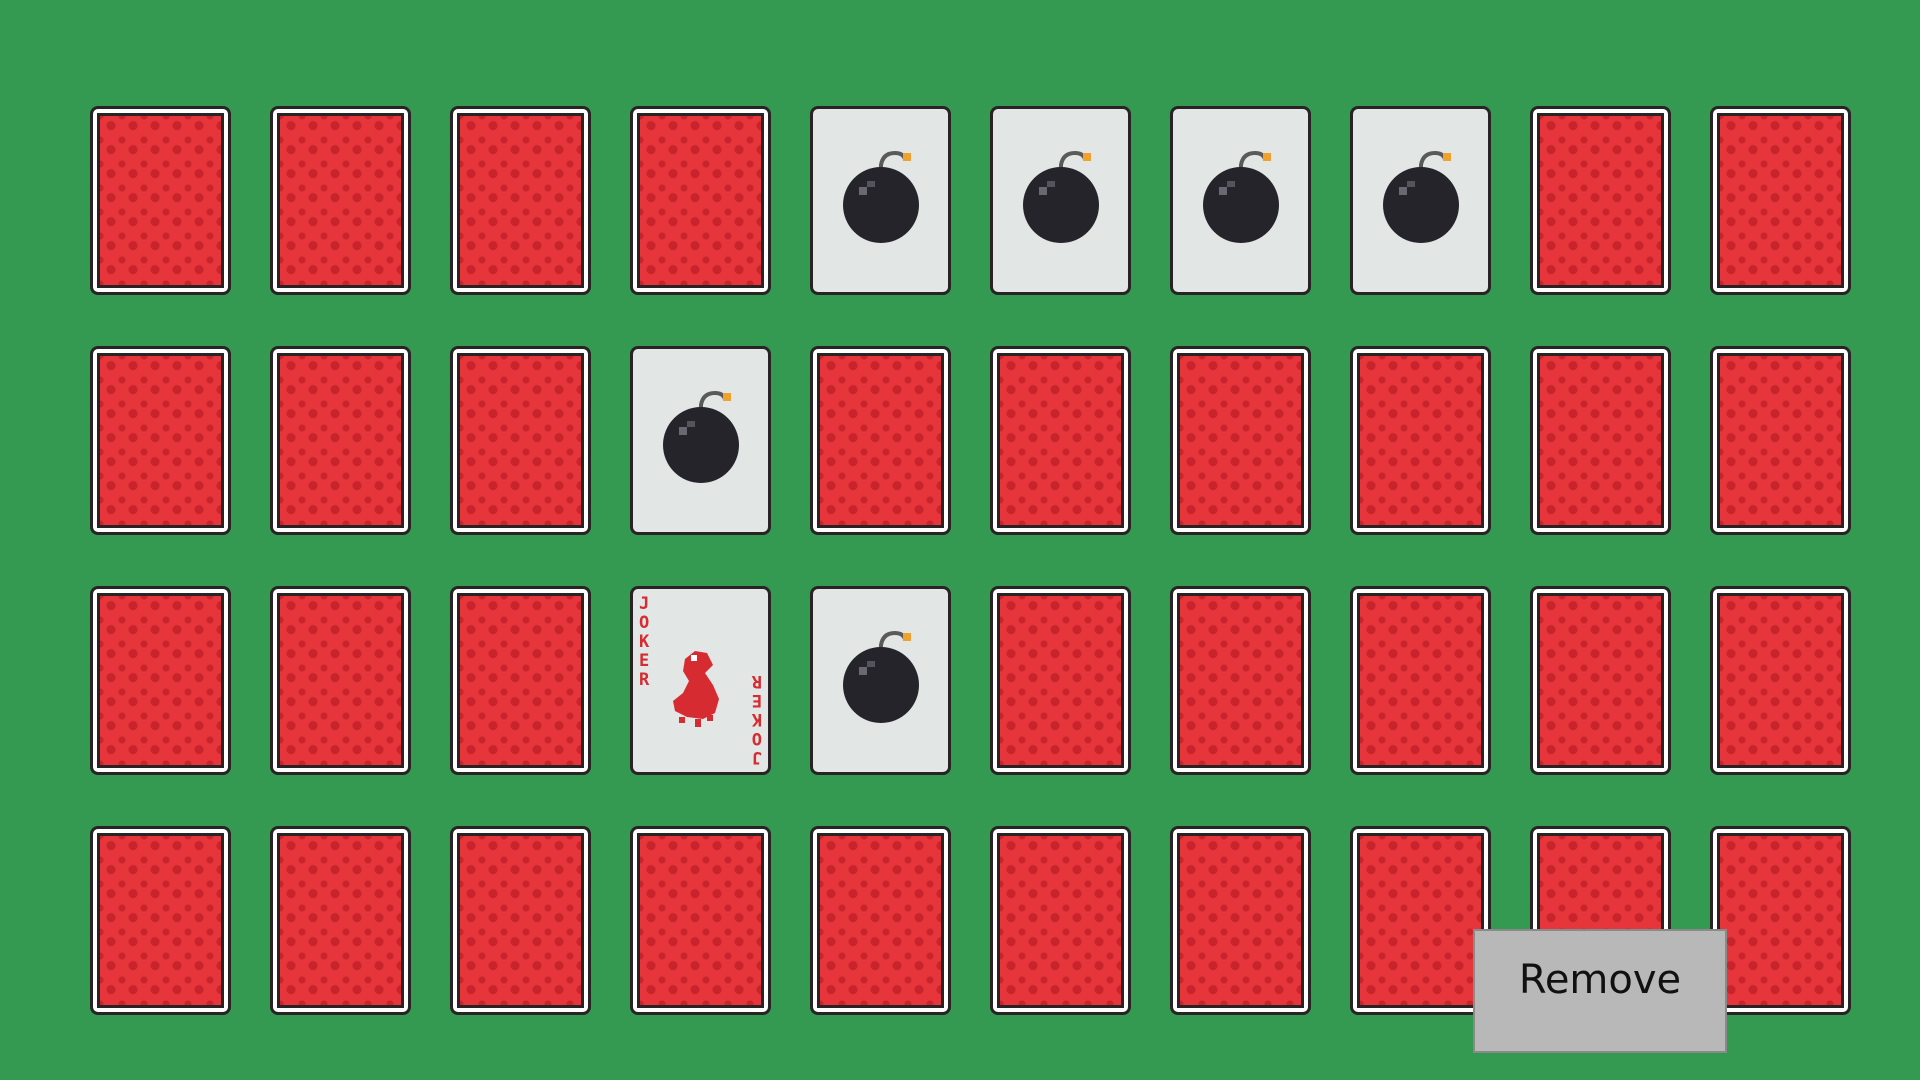 This screenshot has width=1920, height=1080. What do you see at coordinates (756, 719) in the screenshot?
I see `joker-label-bottom: JOKER` at bounding box center [756, 719].